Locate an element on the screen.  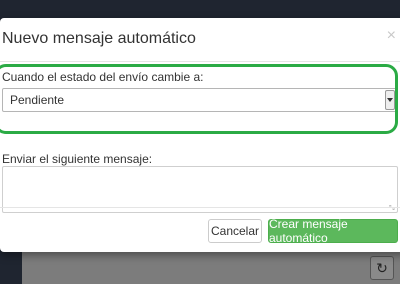
cancel-button: Cancelar is located at coordinates (235, 231).